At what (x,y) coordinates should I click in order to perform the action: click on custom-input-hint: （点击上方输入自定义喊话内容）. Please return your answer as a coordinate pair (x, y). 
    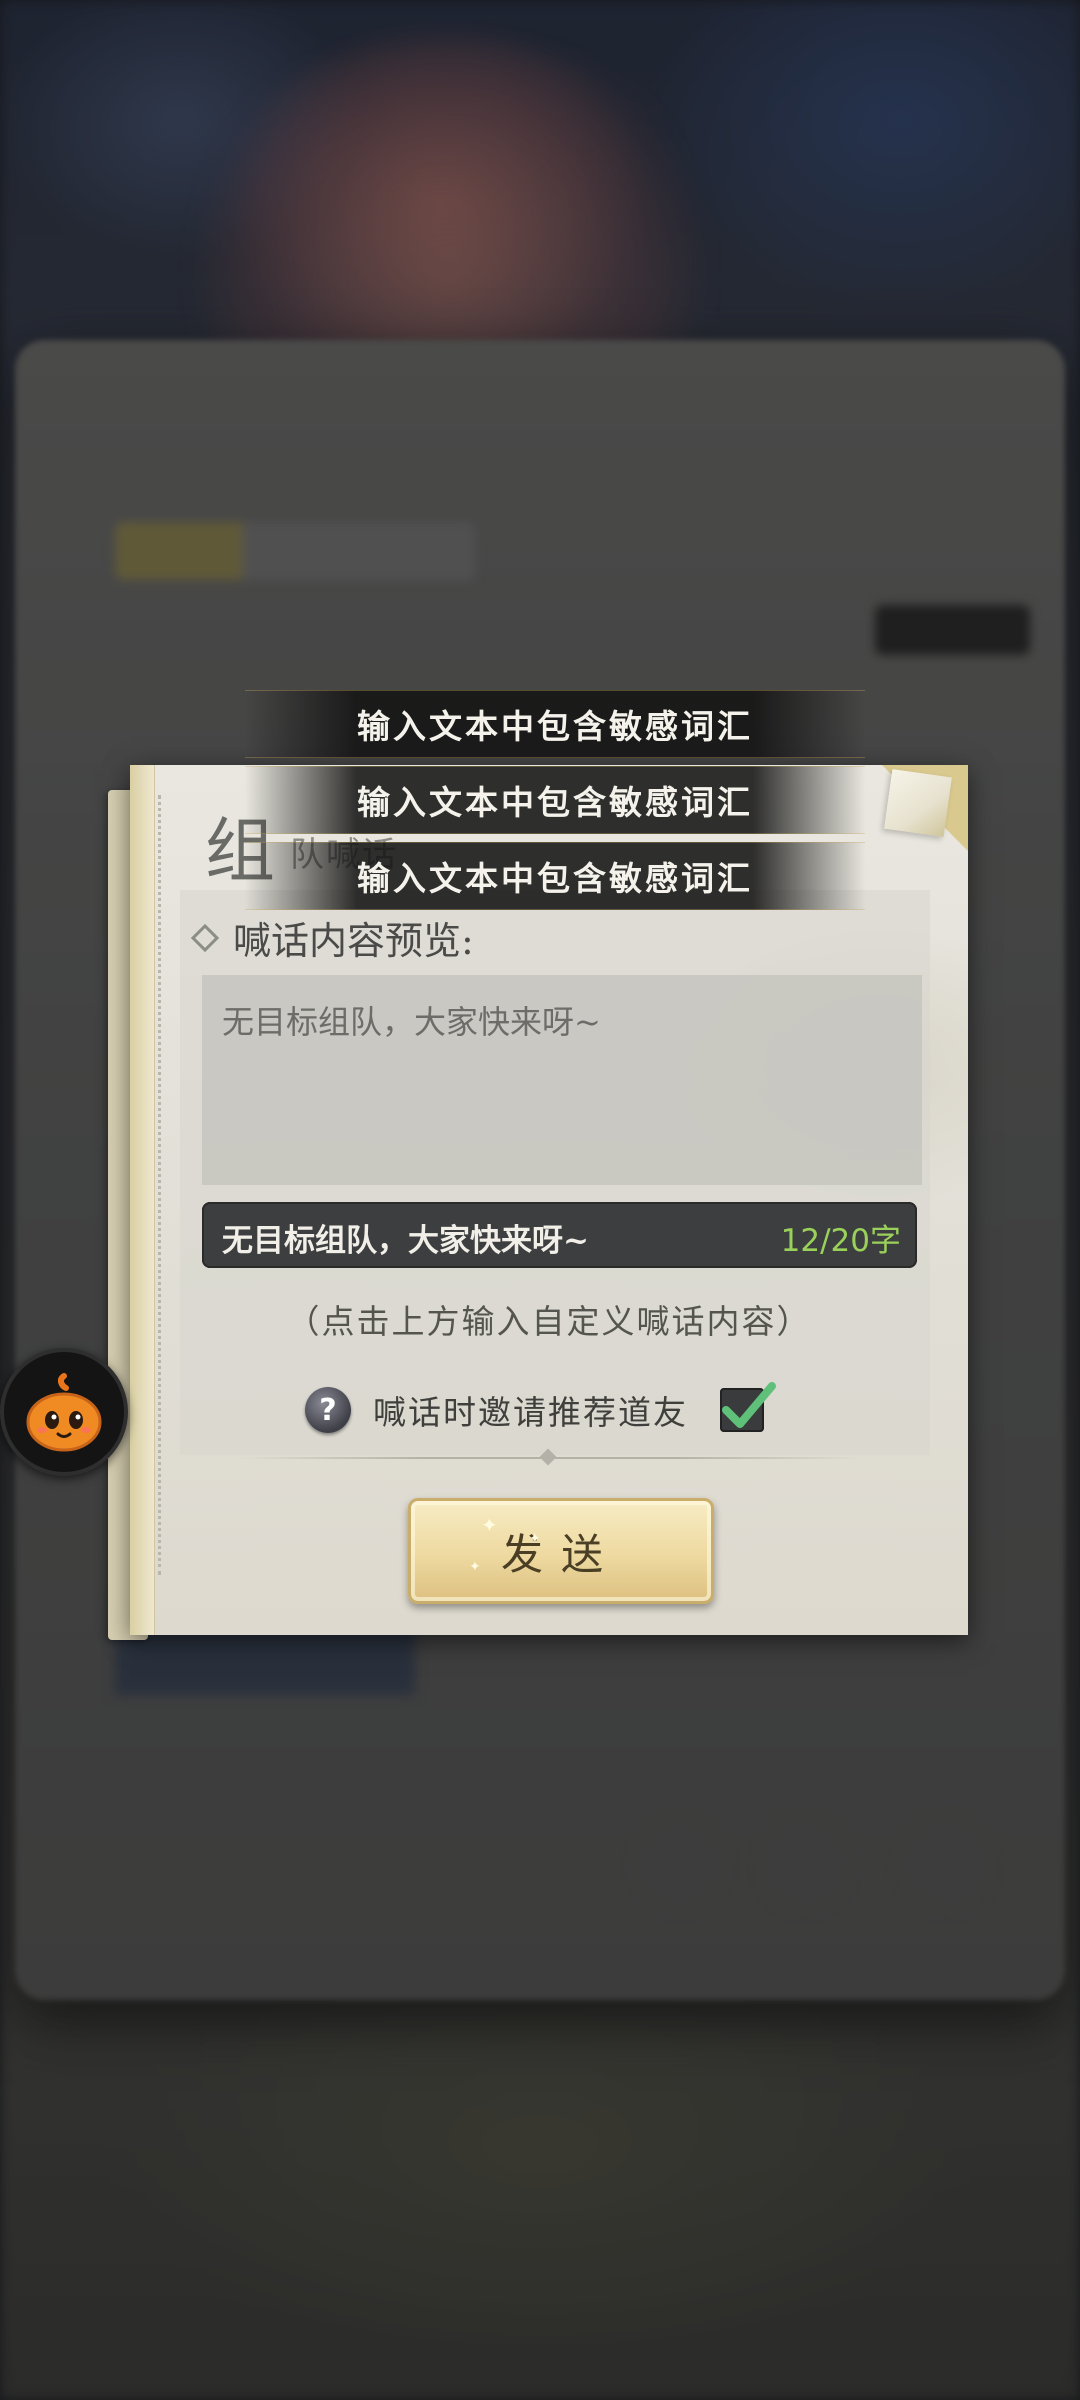
    Looking at the image, I should click on (549, 1321).